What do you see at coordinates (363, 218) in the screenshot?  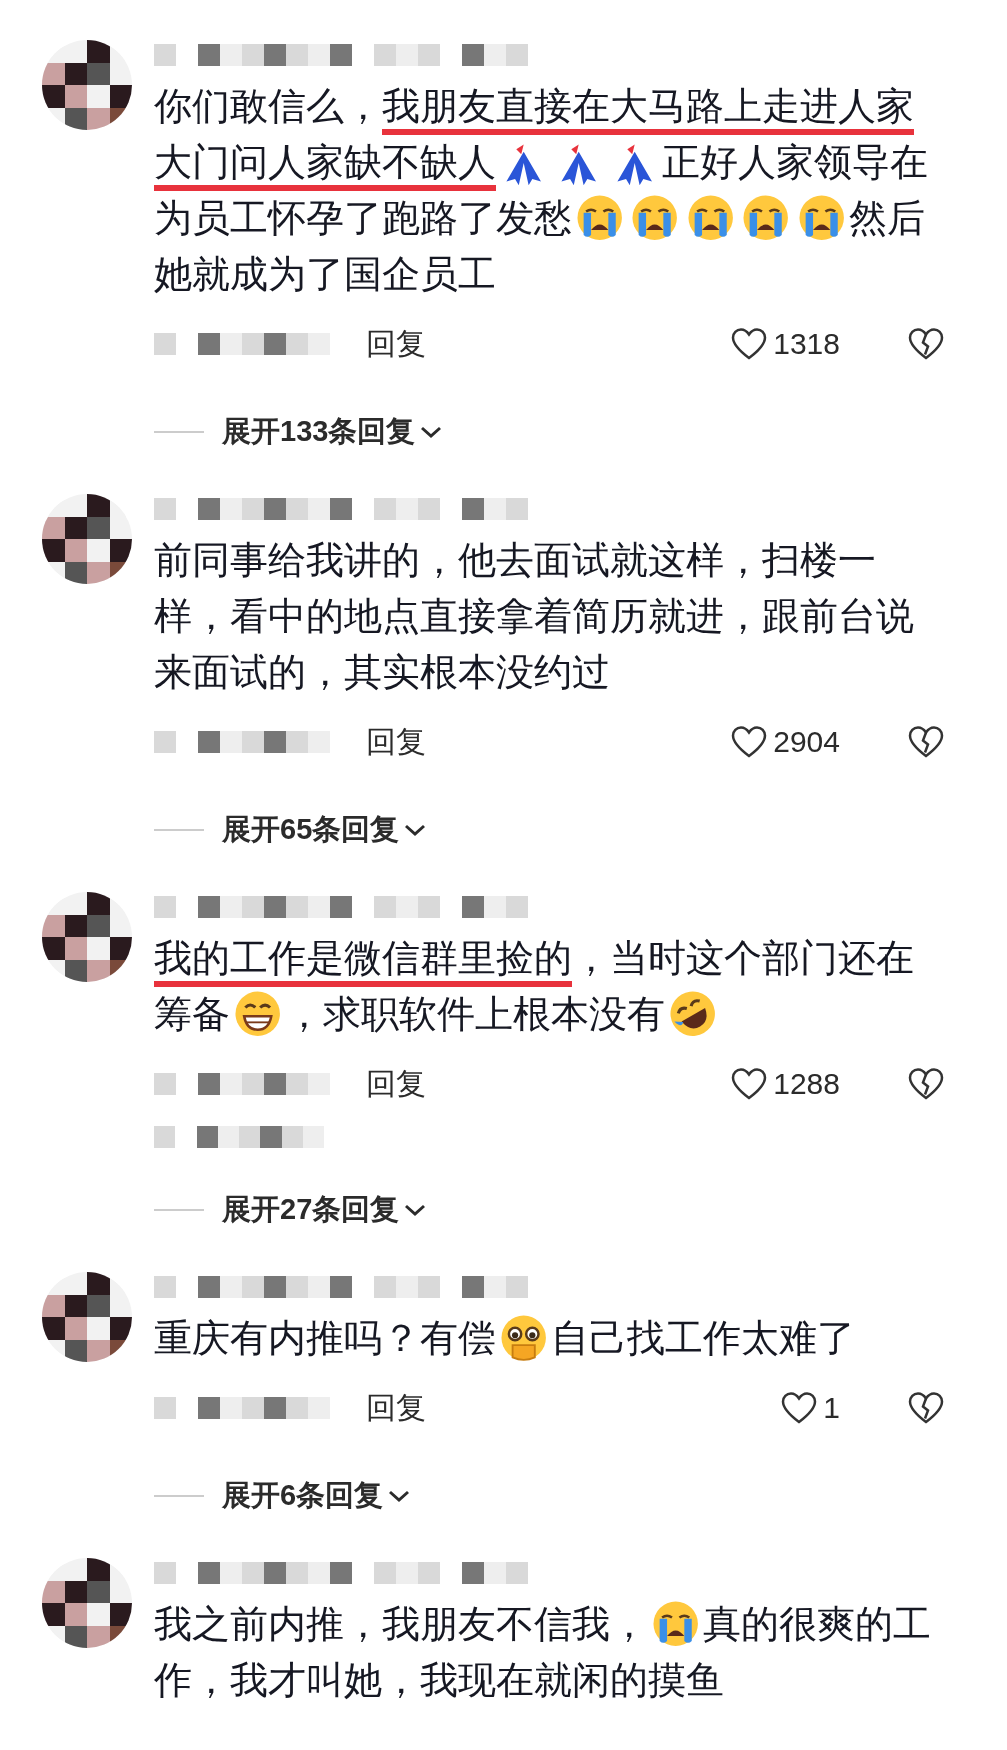 I see `comment-text: 为员工怀孕了跑路了发愁` at bounding box center [363, 218].